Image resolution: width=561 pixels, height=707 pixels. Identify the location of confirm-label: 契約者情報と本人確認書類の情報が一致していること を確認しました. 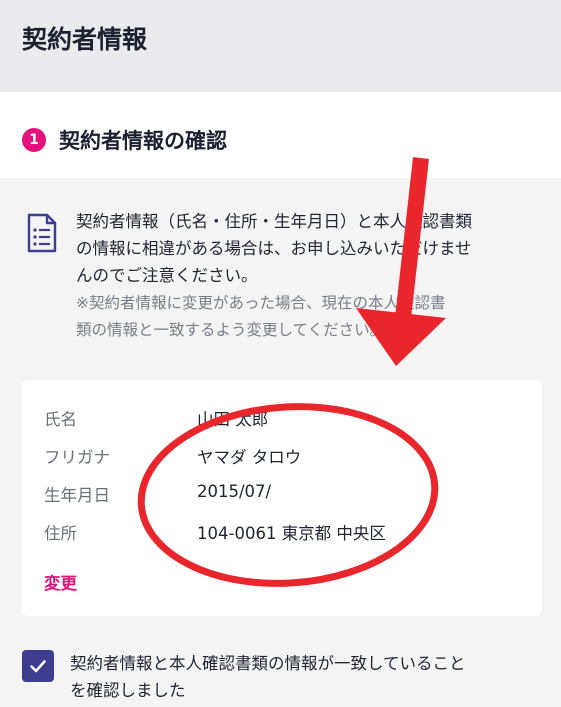
(305, 677).